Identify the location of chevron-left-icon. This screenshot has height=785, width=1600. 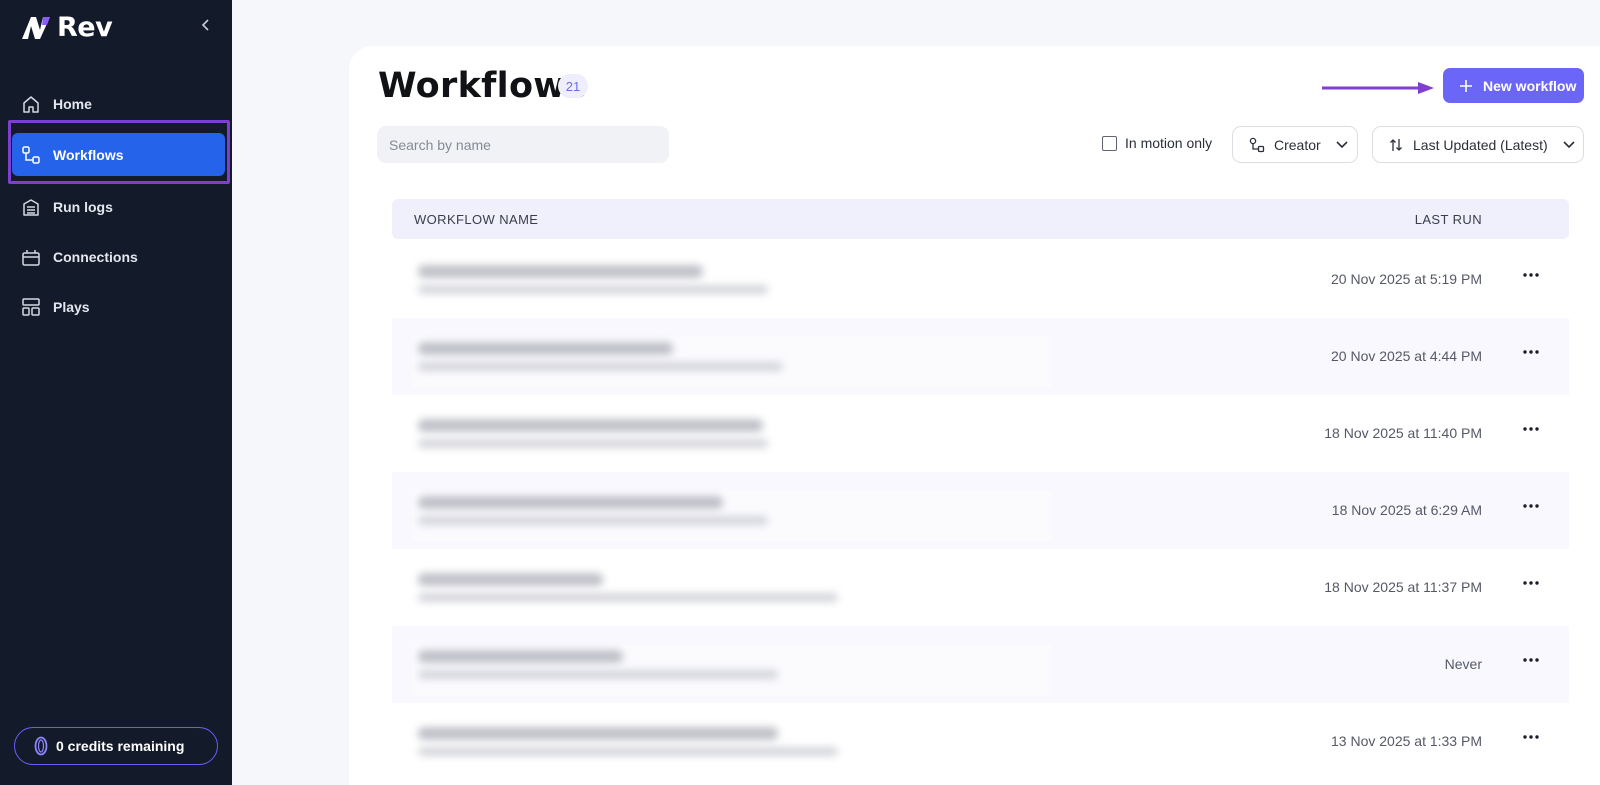
(205, 25).